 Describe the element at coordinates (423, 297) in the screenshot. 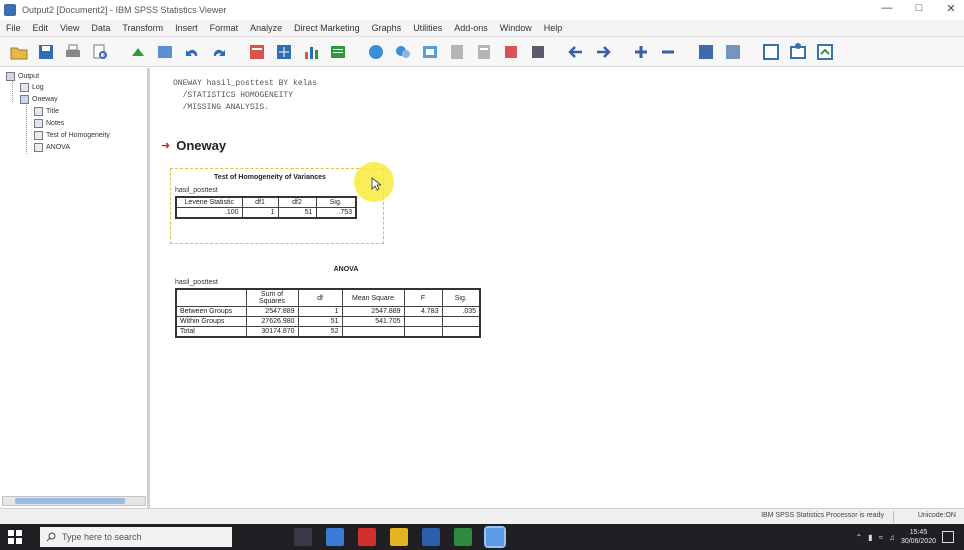

I see `header-cell: F` at that location.